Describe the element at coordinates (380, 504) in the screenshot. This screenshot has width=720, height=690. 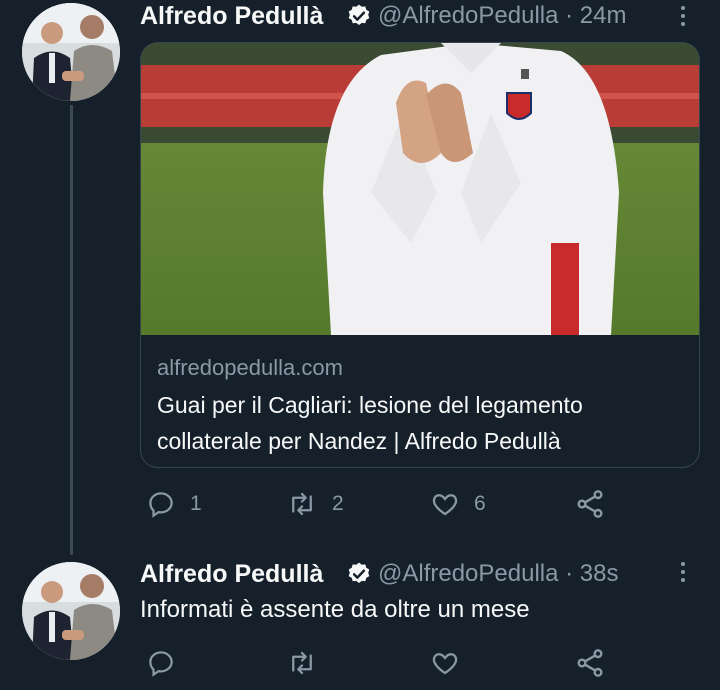
I see `tweet-actions: 1 2 6` at that location.